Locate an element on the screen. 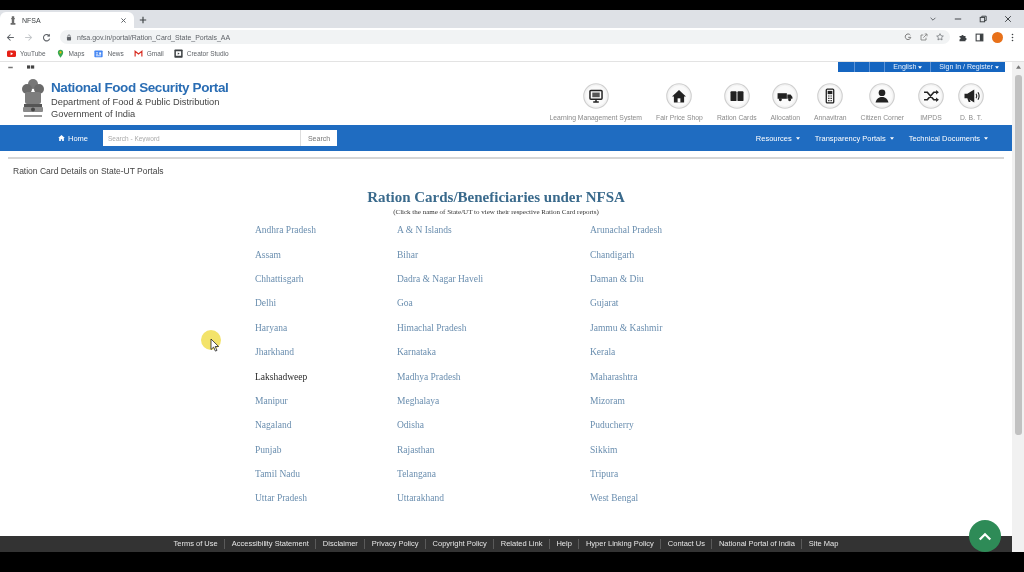 The width and height of the screenshot is (1024, 572). play-square-icon is located at coordinates (178, 53).